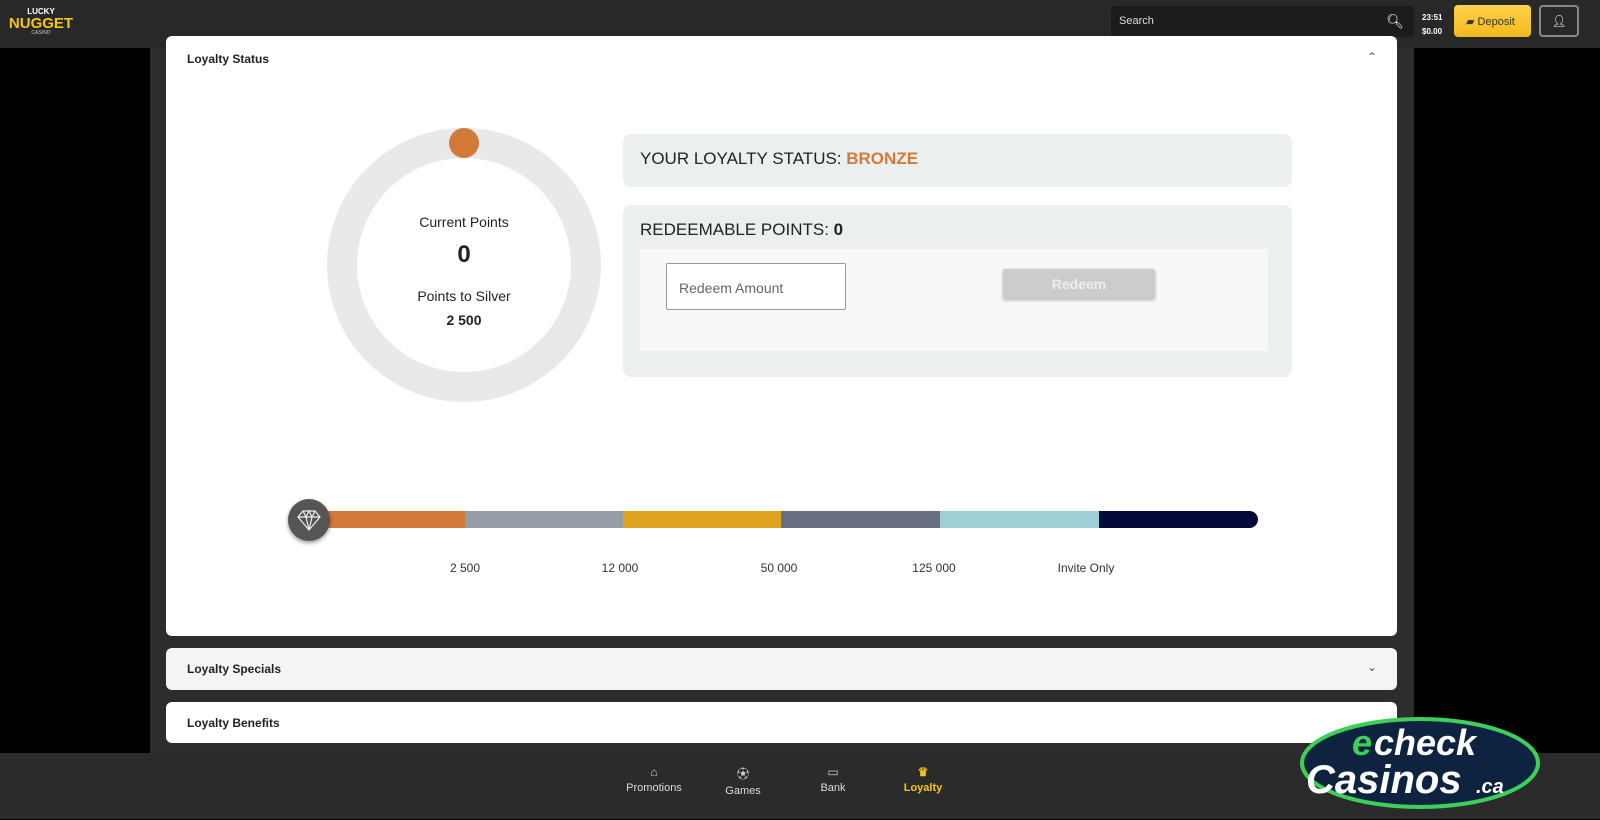 This screenshot has height=820, width=1600. Describe the element at coordinates (1136, 21) in the screenshot. I see `search-placeholder: Search` at that location.